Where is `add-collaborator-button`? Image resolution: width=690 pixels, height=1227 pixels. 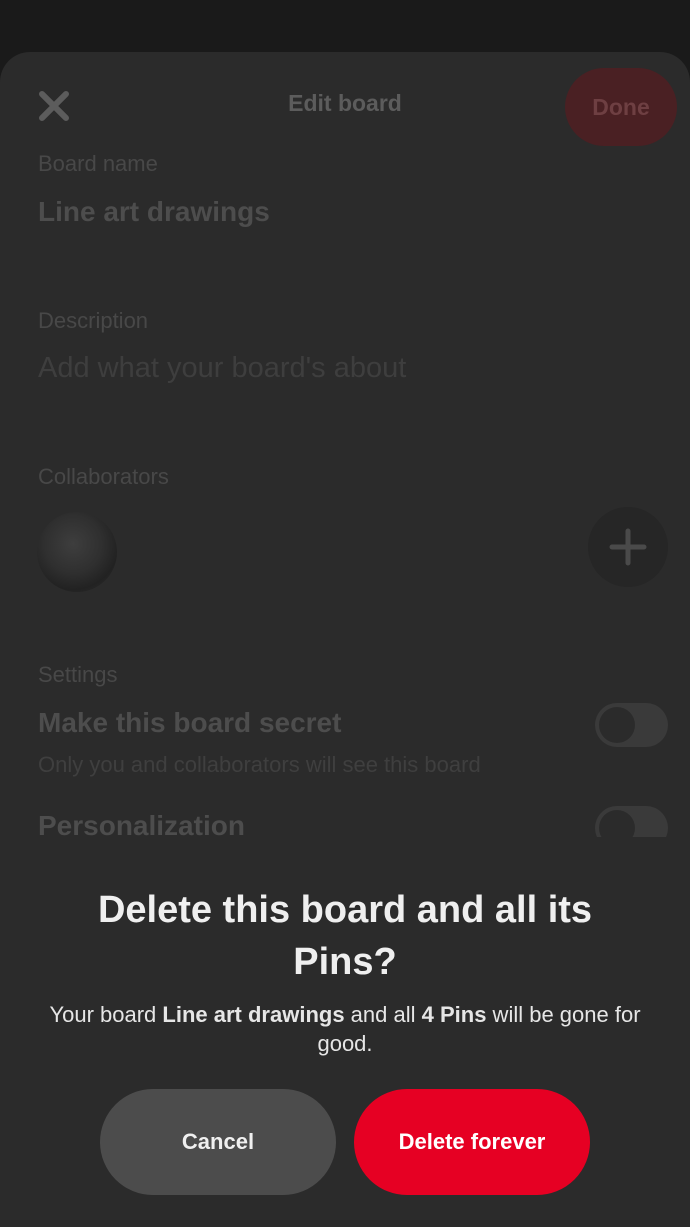 add-collaborator-button is located at coordinates (628, 547).